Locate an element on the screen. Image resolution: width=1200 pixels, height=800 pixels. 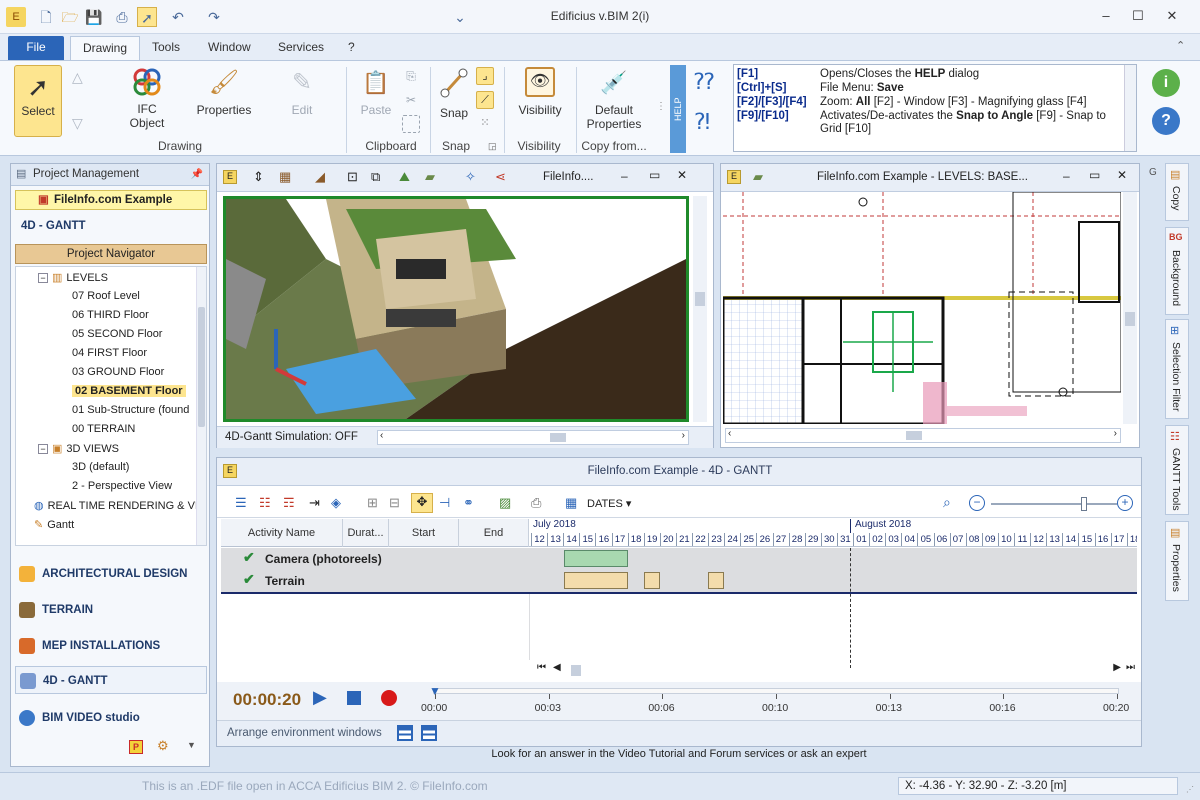
view-restore-button: ▭ is located at coordinates (654, 175).